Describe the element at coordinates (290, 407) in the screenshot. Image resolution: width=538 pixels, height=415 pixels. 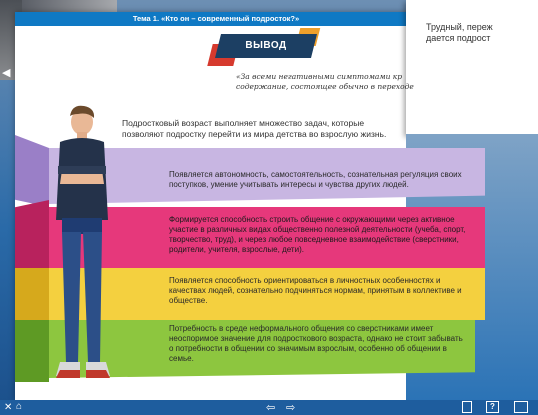
I see `next-slide-icon: ⇨` at that location.